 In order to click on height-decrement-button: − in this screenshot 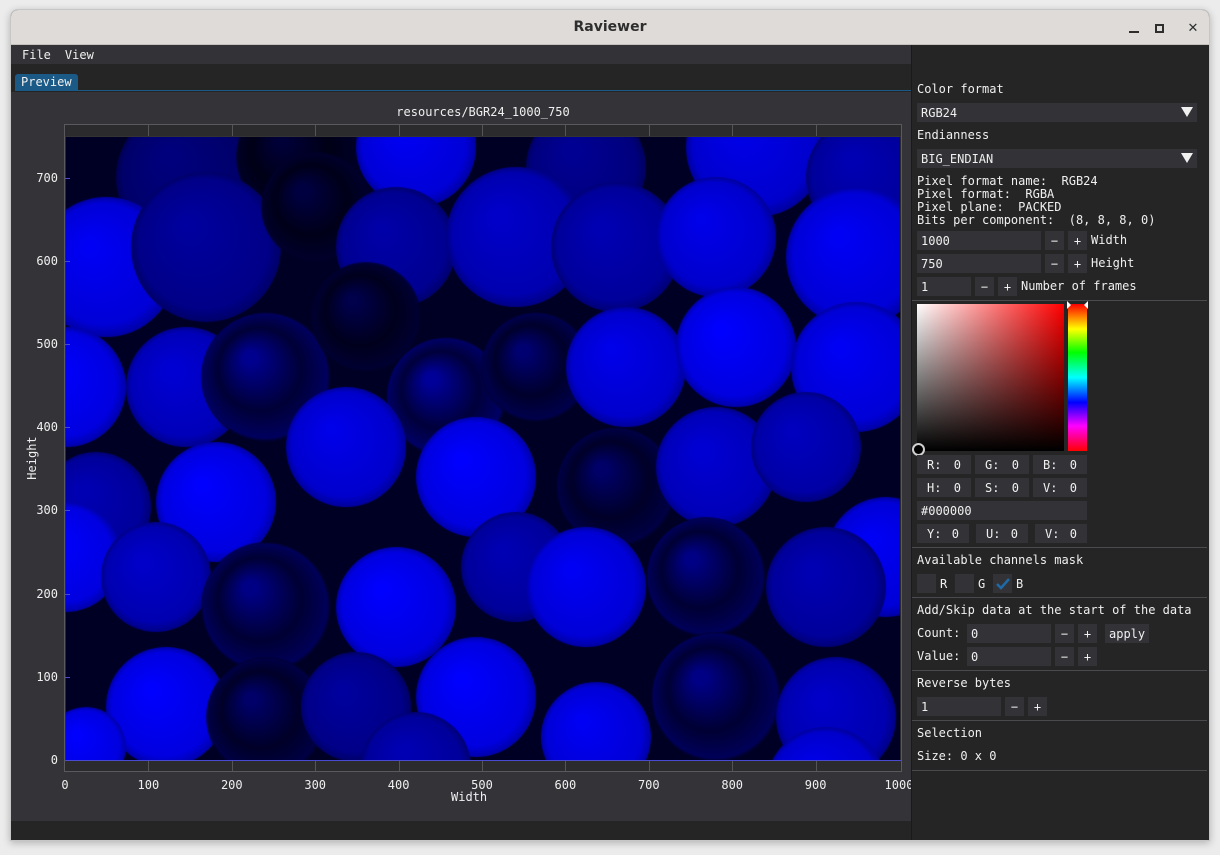, I will do `click(1054, 263)`.